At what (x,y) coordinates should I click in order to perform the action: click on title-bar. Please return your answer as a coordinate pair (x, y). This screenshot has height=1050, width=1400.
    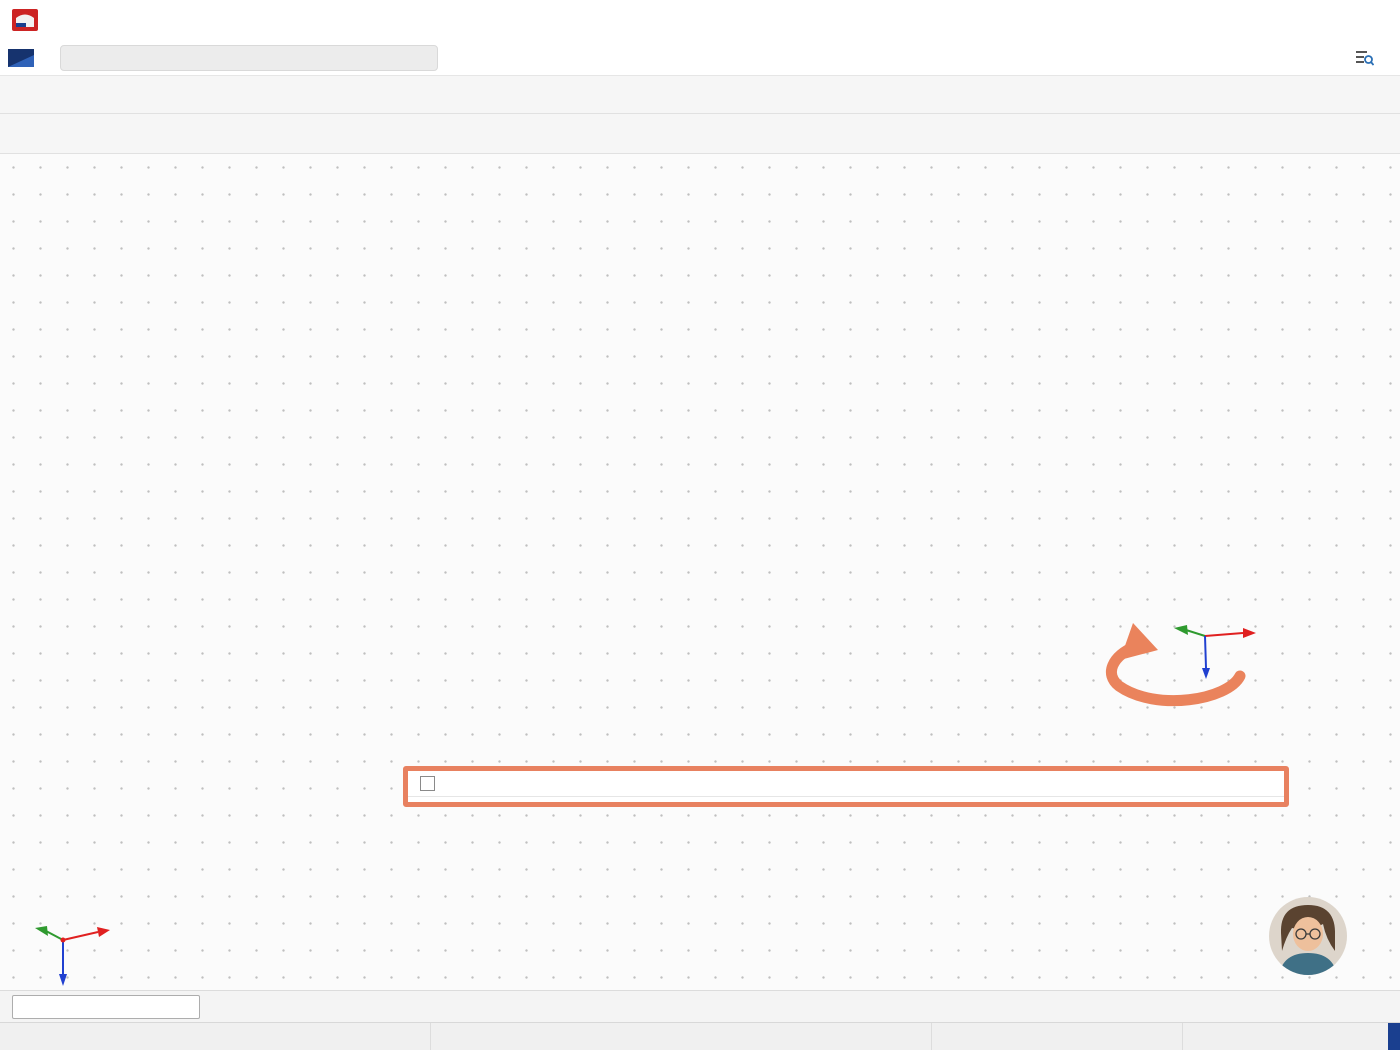
    Looking at the image, I should click on (700, 20).